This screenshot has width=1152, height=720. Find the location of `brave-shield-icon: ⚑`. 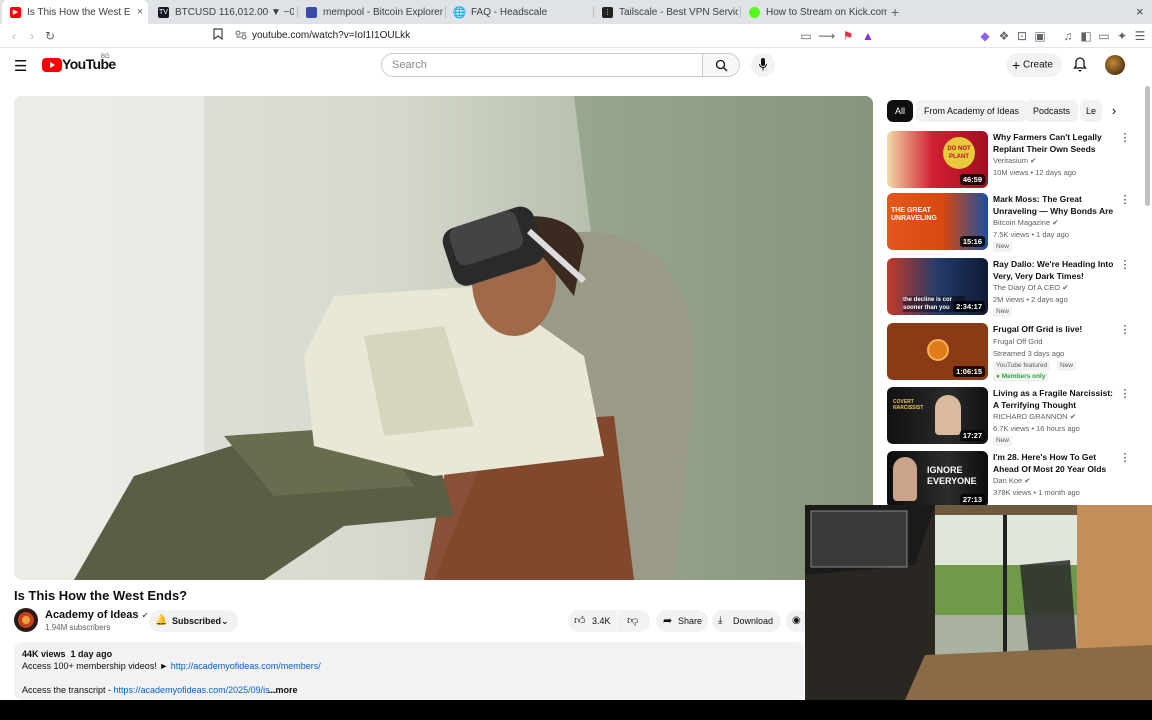

brave-shield-icon: ⚑ is located at coordinates (848, 36).